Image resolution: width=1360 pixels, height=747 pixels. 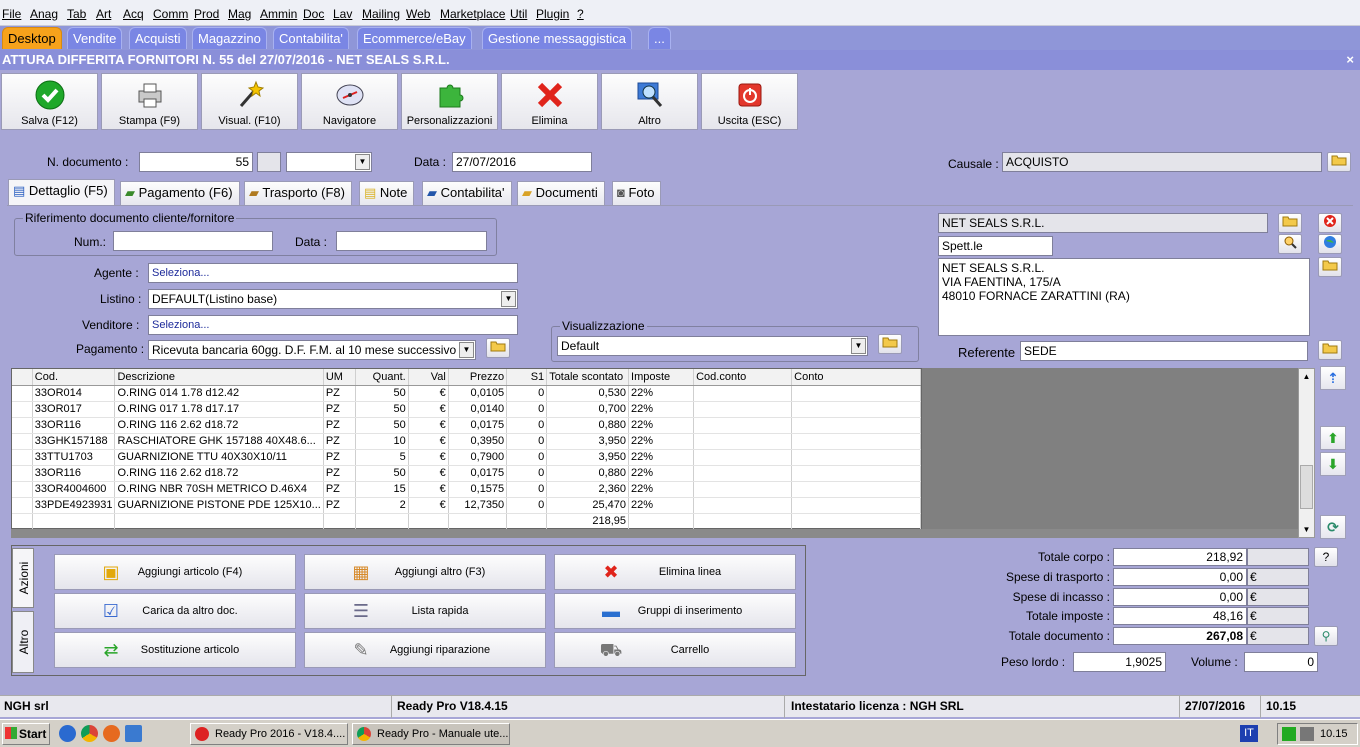 I want to click on other-button: Altro, so click(x=649, y=101).